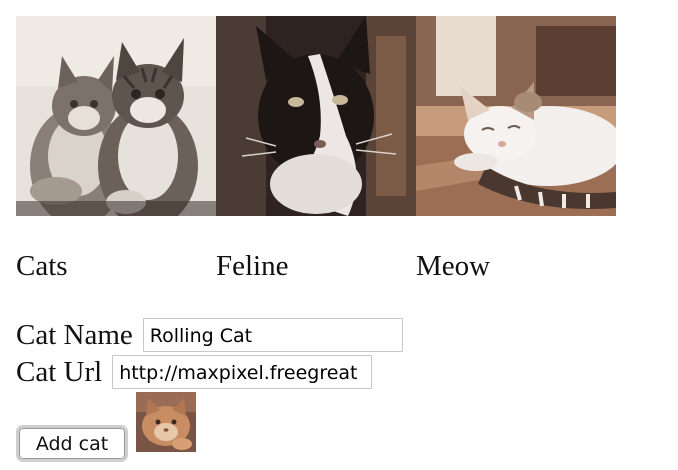 Image resolution: width=678 pixels, height=470 pixels. I want to click on cat-preview-thumbnail-icon, so click(166, 422).